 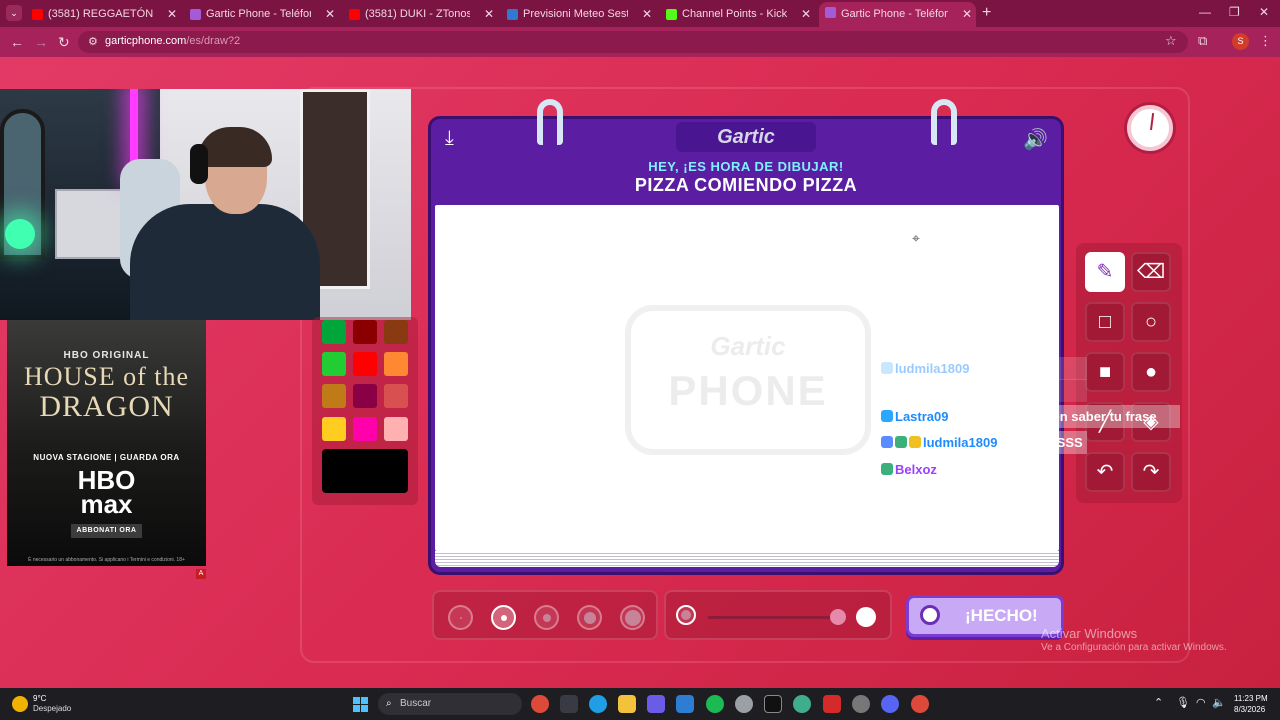 I want to click on tools-panel: ✎ ⌫ □ ○ ■ ● ╱ ◈ ↶ ↷, so click(x=1129, y=373).